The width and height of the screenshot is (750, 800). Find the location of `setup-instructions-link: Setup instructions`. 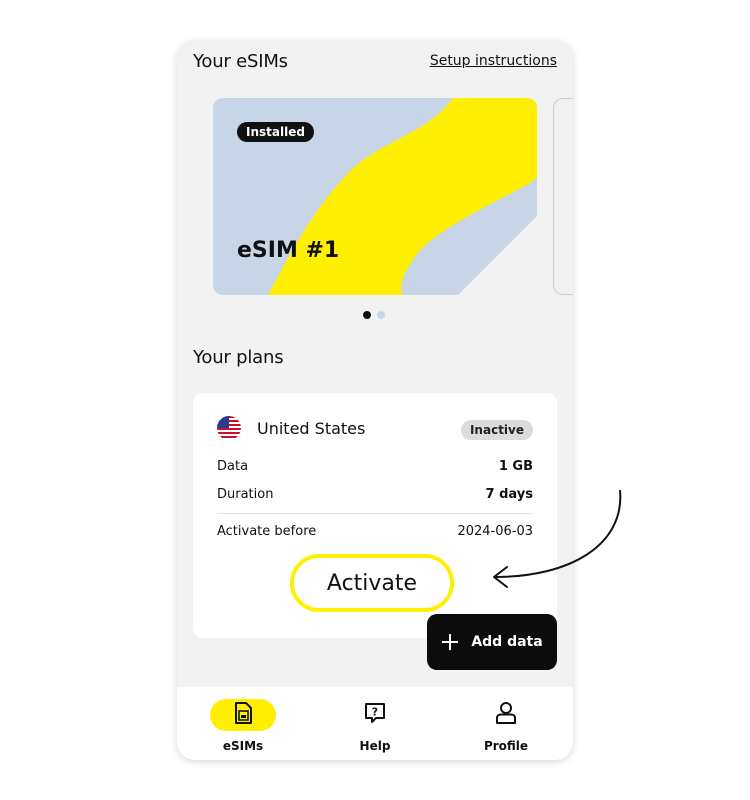

setup-instructions-link: Setup instructions is located at coordinates (493, 61).